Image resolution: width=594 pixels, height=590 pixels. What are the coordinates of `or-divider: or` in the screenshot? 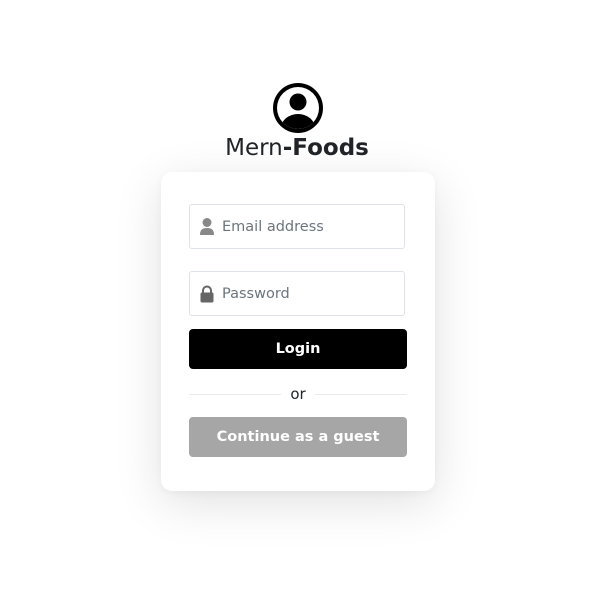 It's located at (298, 394).